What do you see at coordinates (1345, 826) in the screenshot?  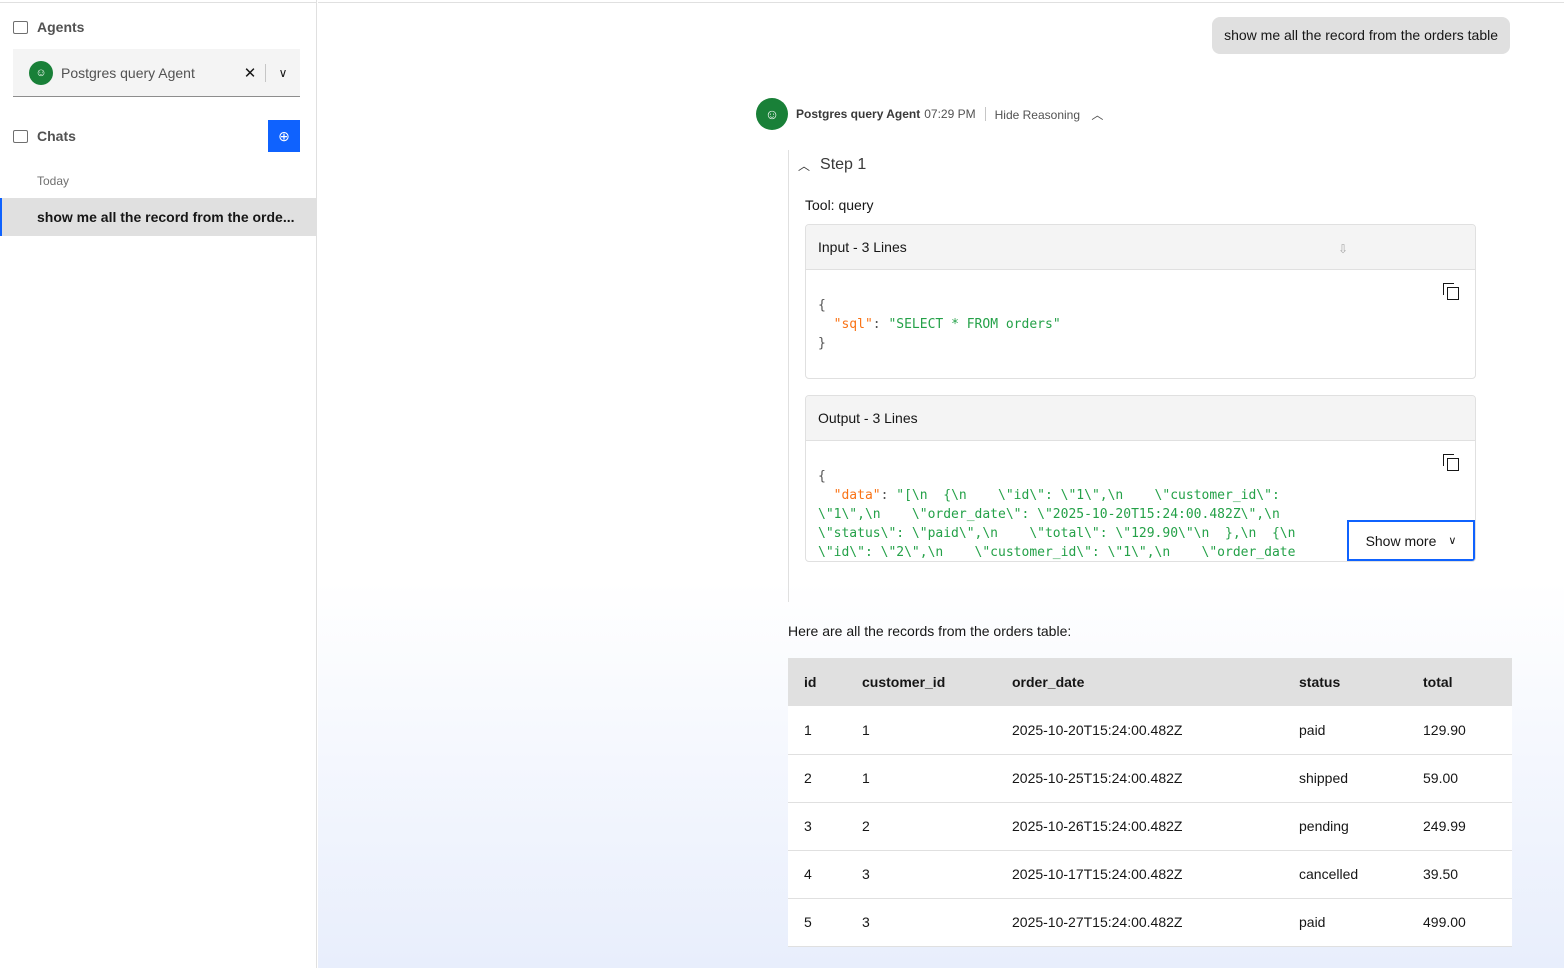 I see `table-cell: pending` at bounding box center [1345, 826].